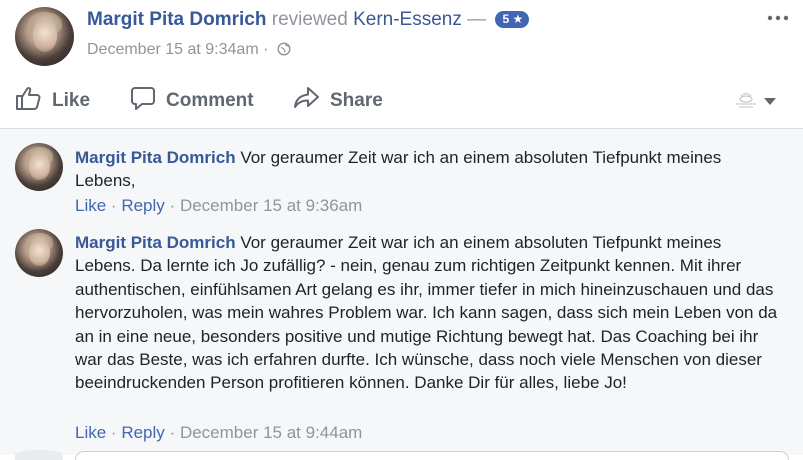 The height and width of the screenshot is (460, 803). I want to click on page-name-link: Kern-Essenz, so click(407, 19).